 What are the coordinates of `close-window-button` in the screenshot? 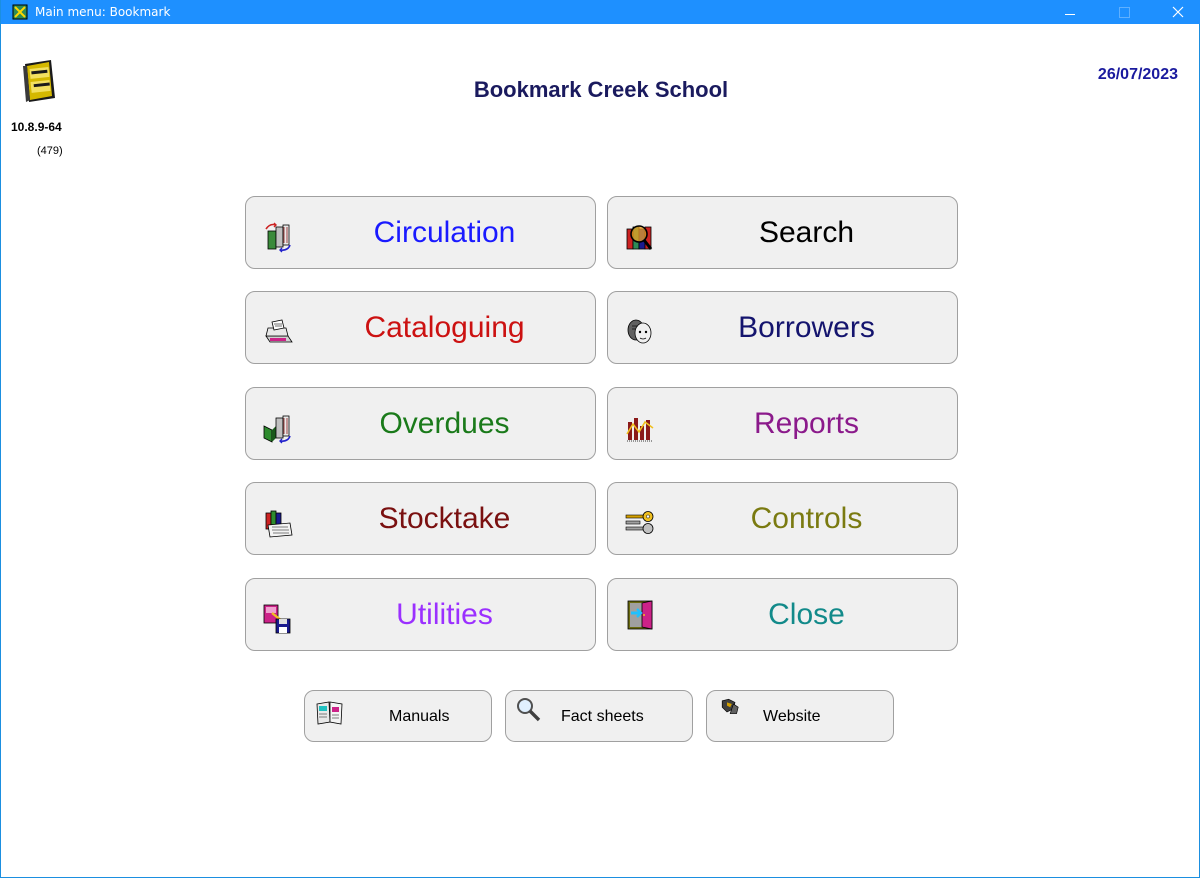 It's located at (1177, 12).